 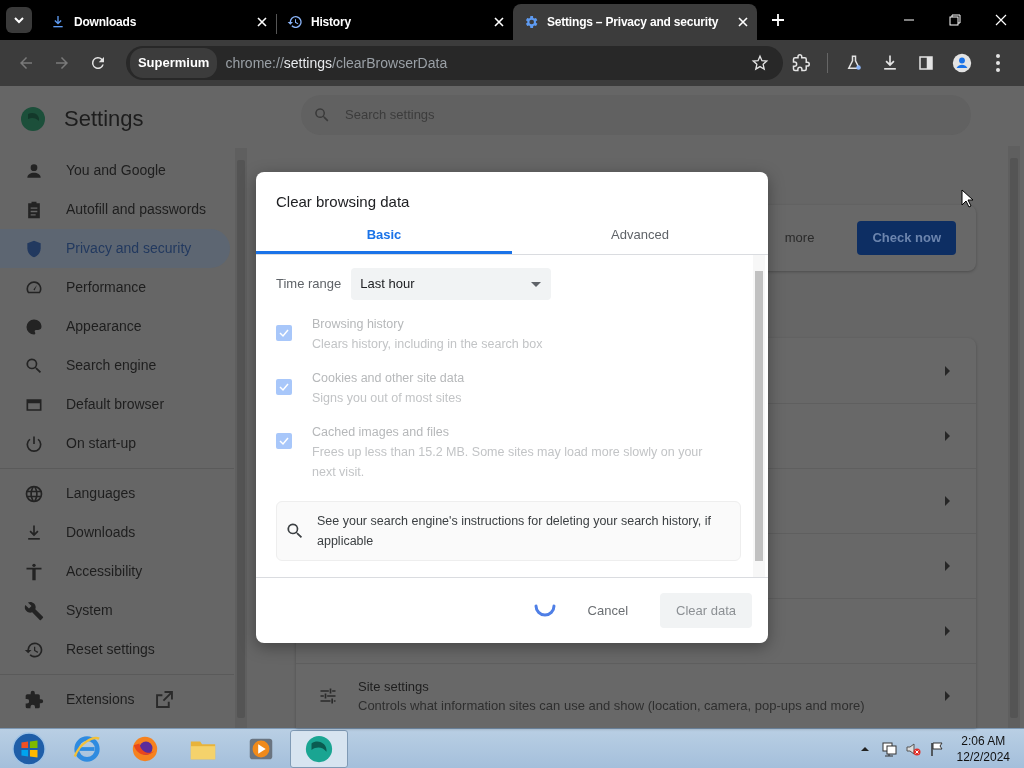 I want to click on option-title: Cookies and other site data, so click(x=389, y=378).